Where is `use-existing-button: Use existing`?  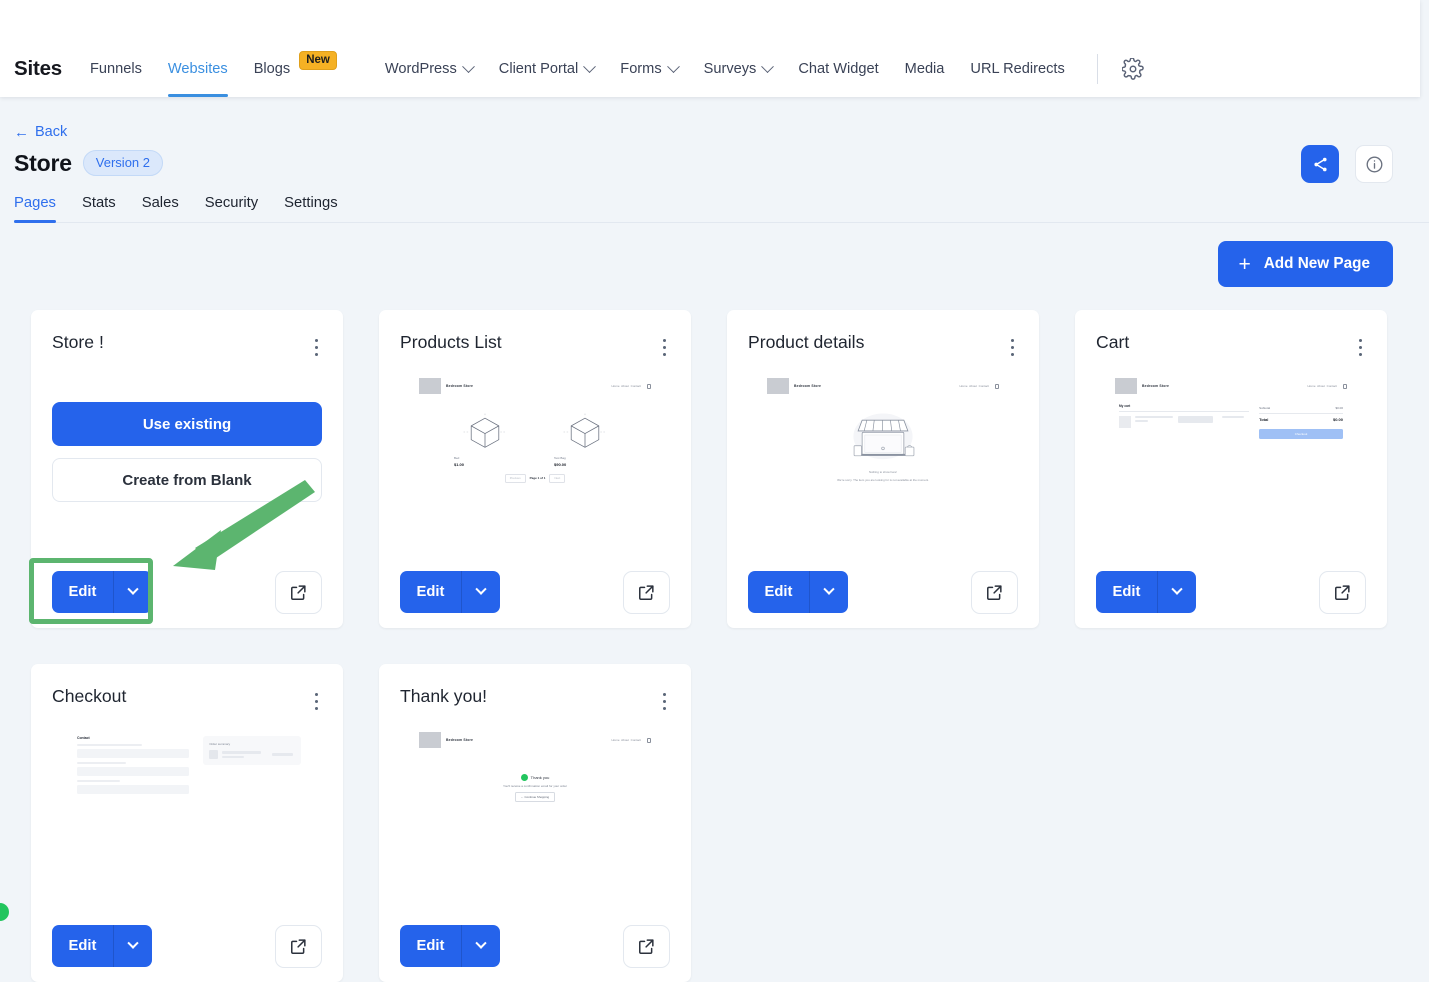 use-existing-button: Use existing is located at coordinates (187, 424).